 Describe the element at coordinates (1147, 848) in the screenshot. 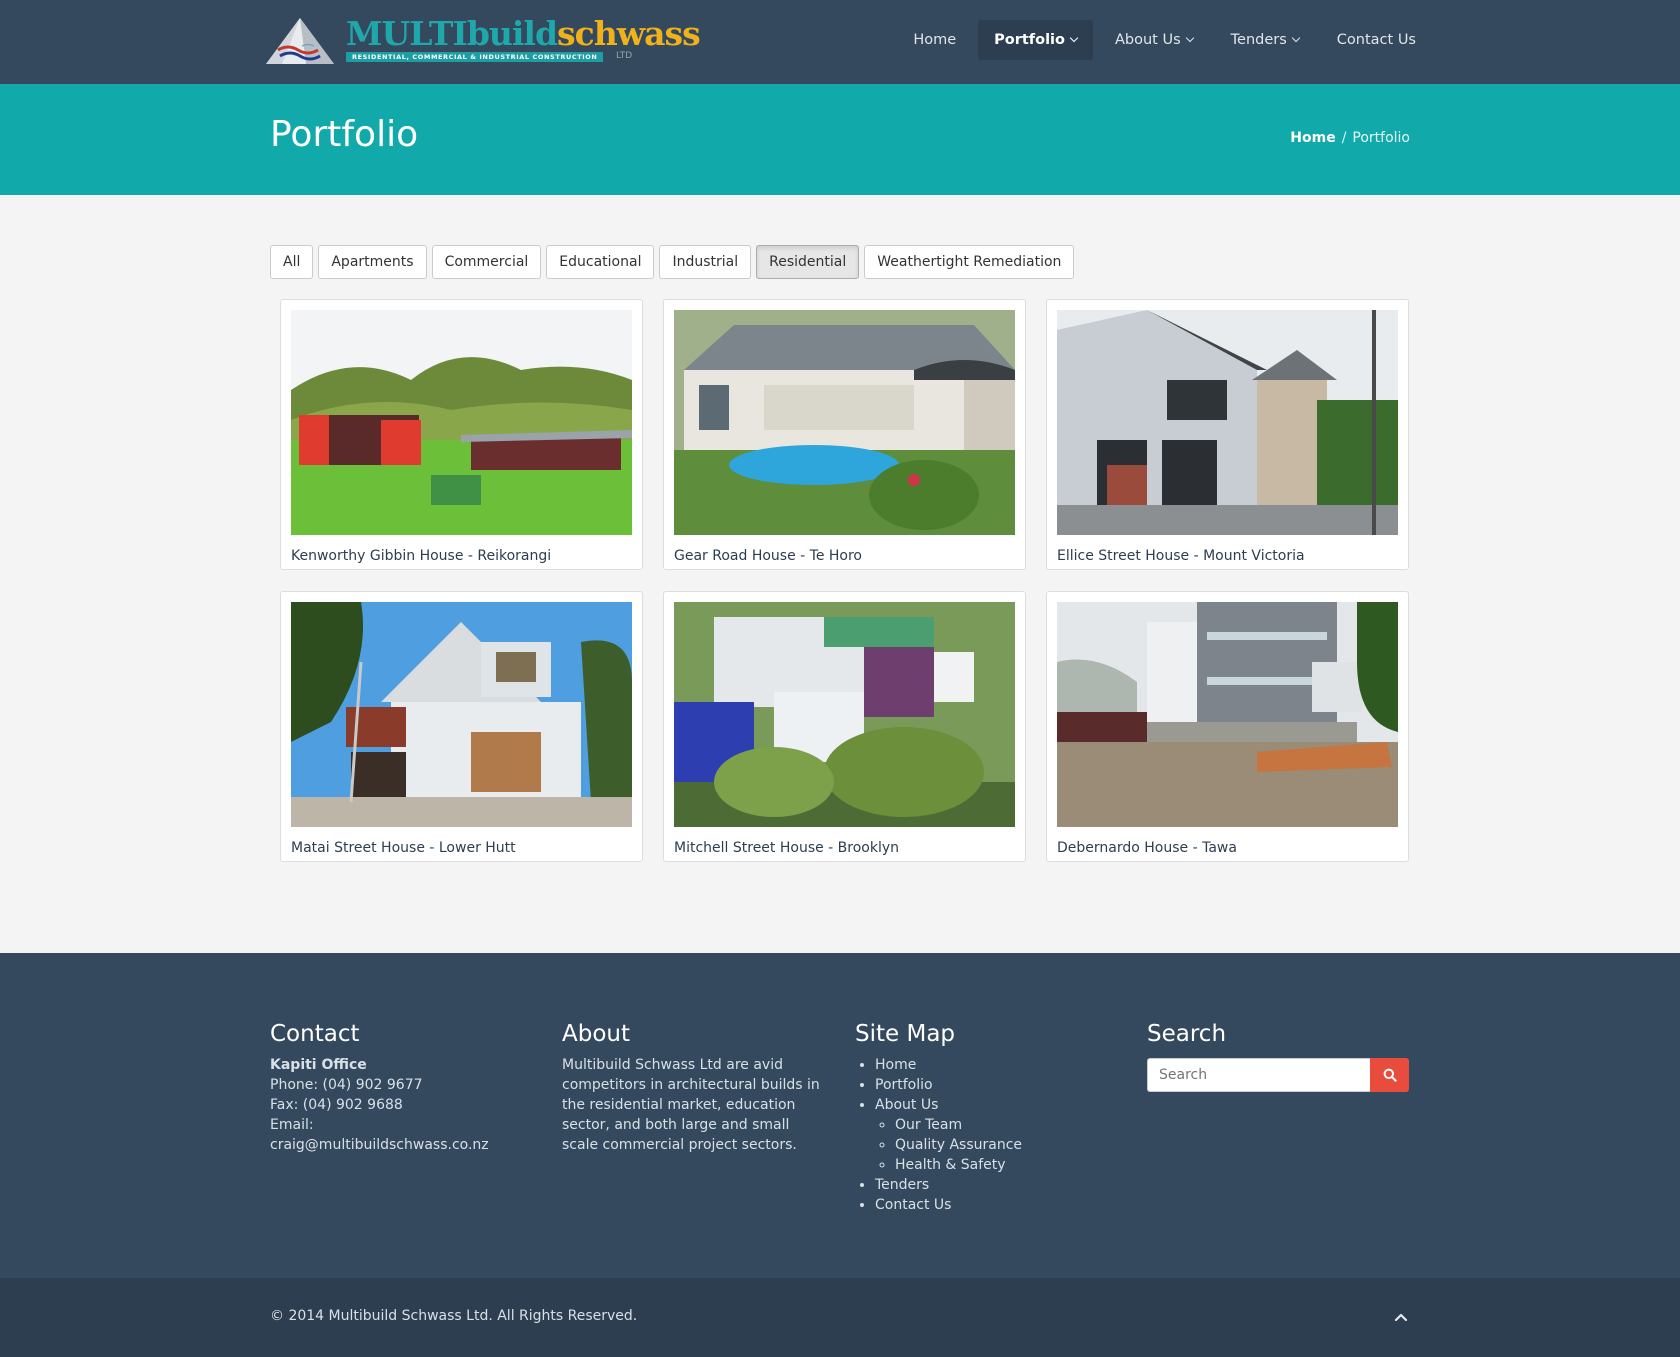

I see `portfolio-card-title: Debernardo House - Tawa` at that location.